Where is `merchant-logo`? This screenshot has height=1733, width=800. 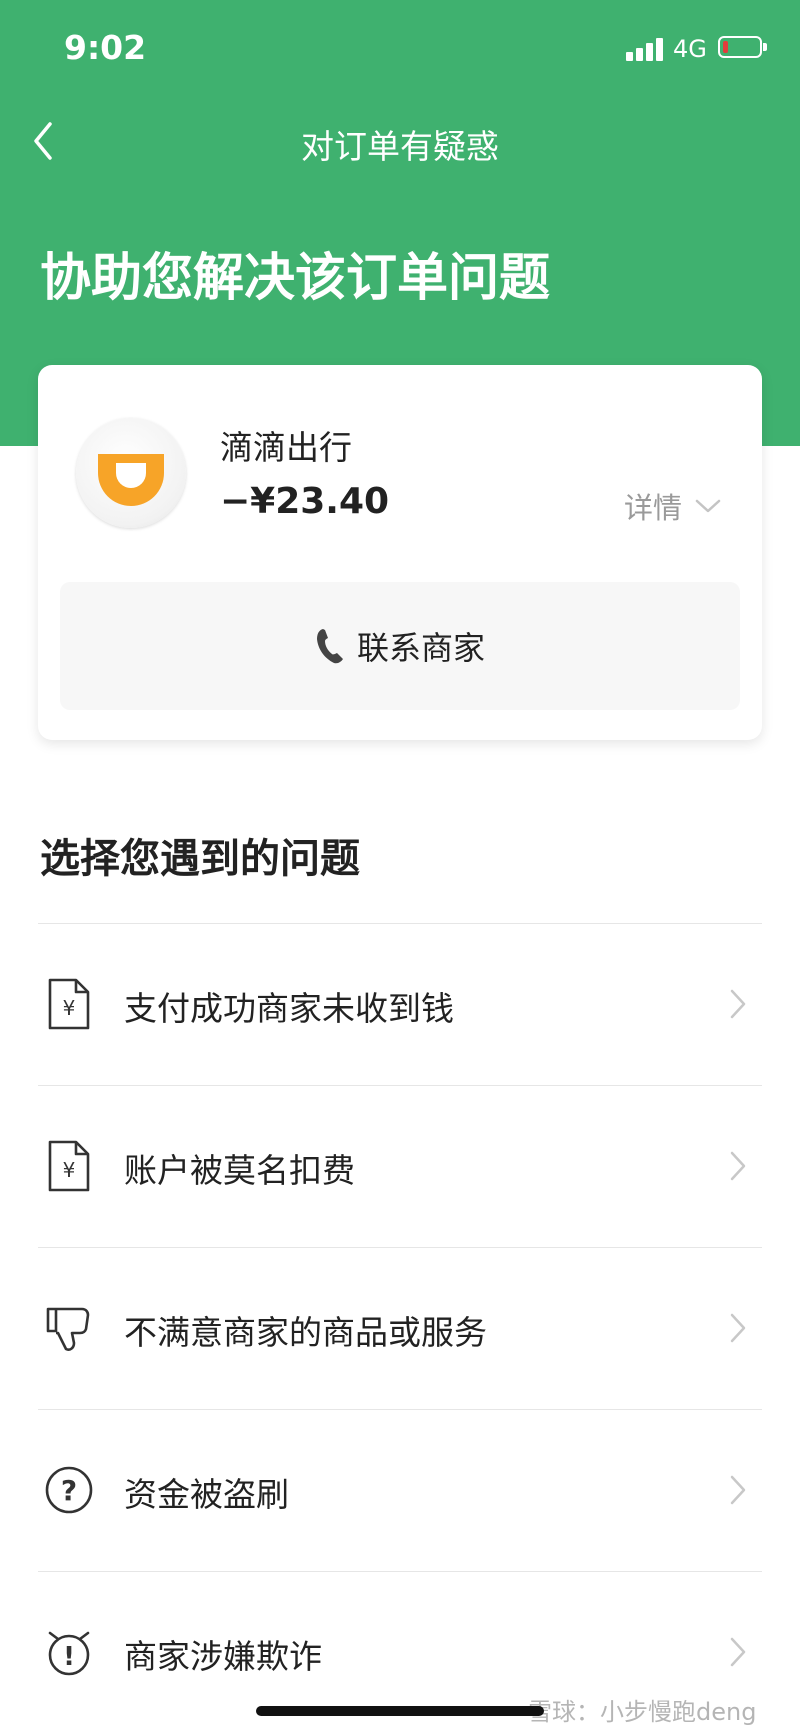
merchant-logo is located at coordinates (131, 473).